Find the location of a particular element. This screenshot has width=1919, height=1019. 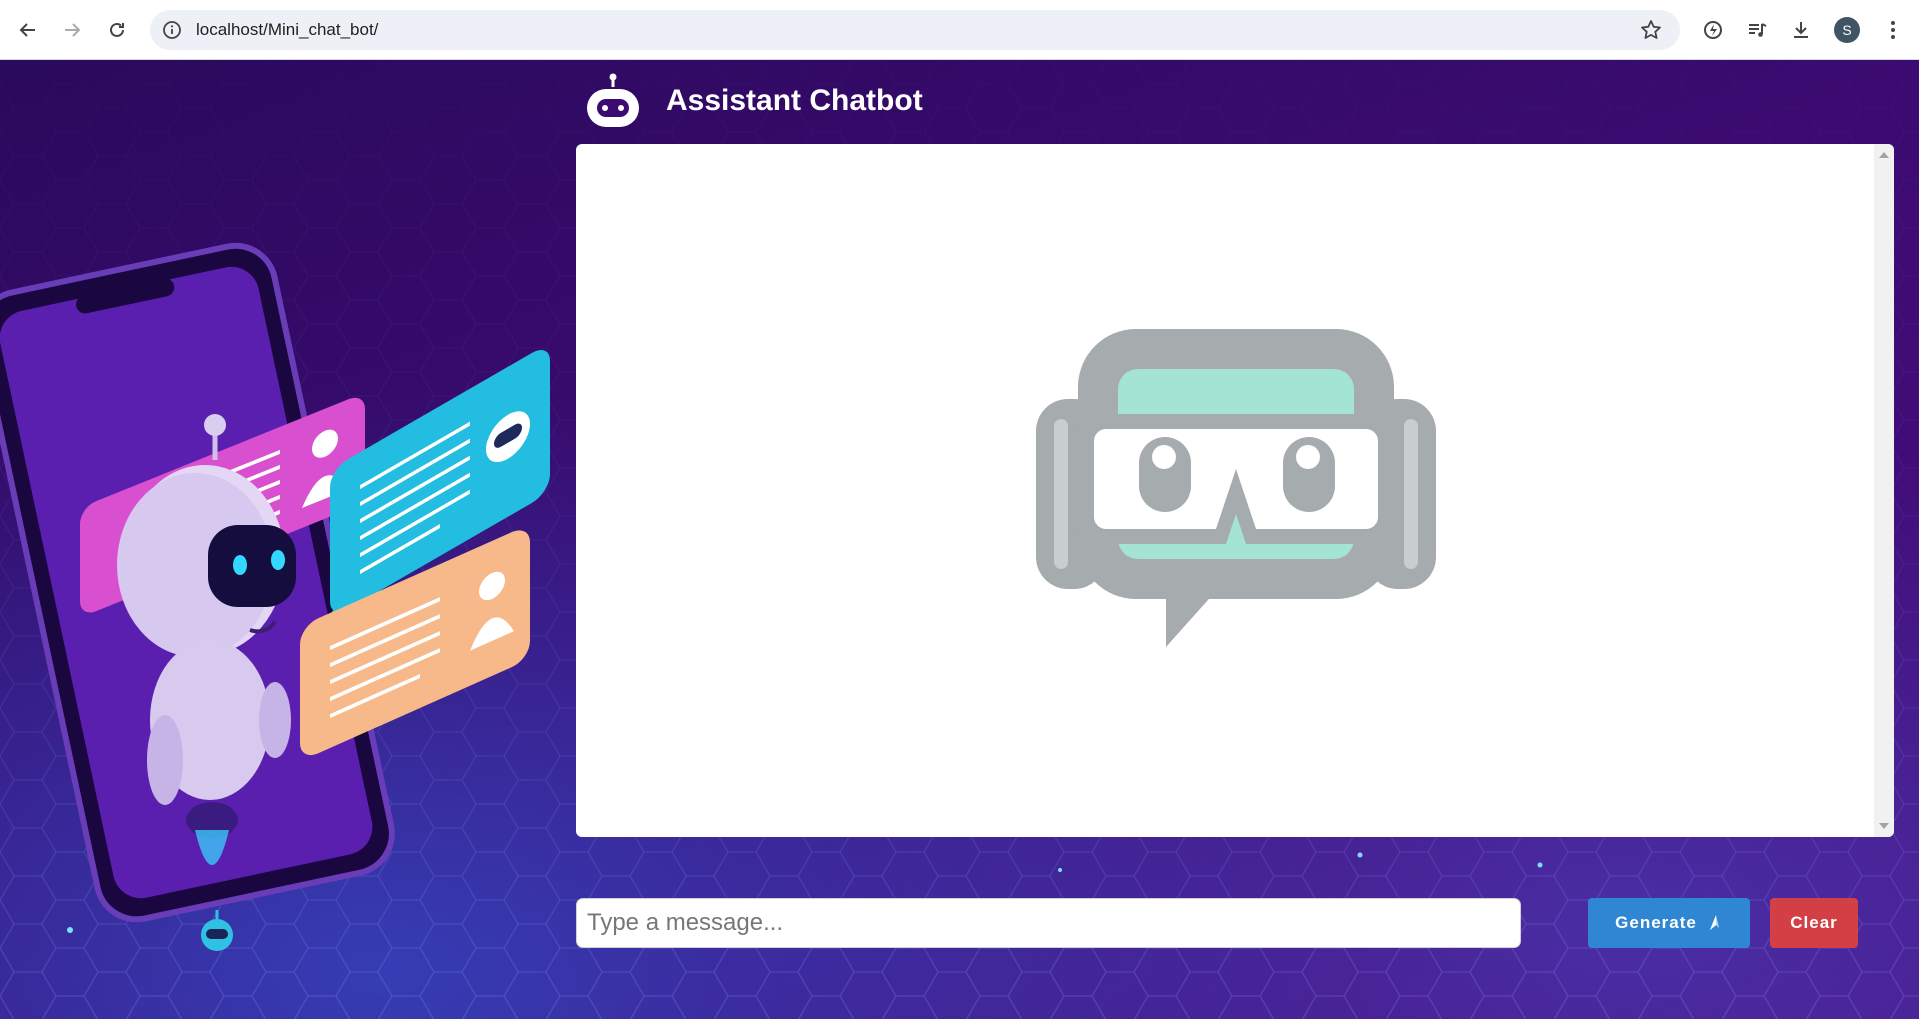

chatbot-placeholder-icon is located at coordinates (1236, 488).